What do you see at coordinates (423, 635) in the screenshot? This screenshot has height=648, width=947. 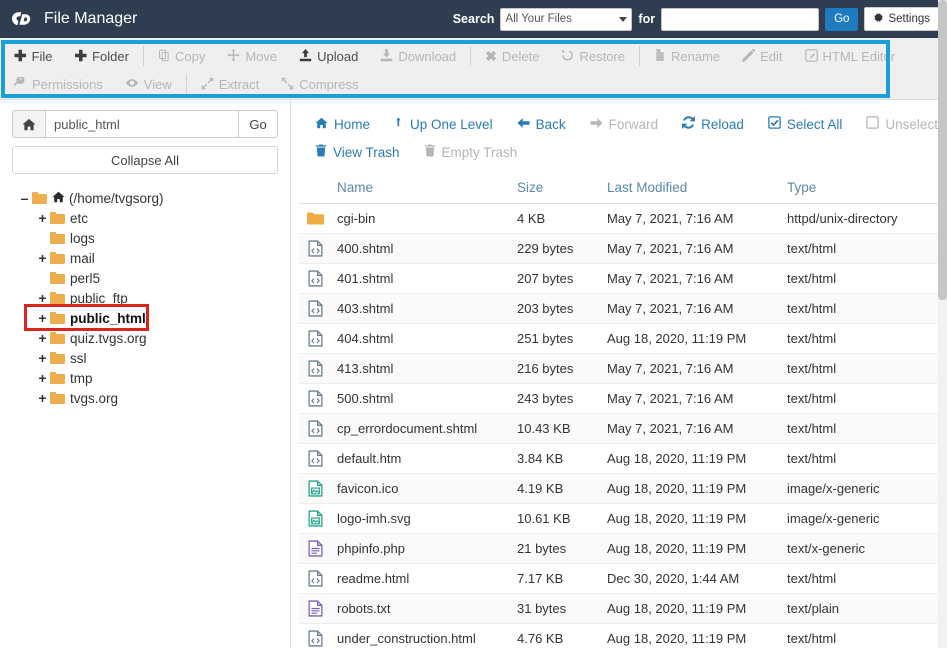 I see `file-name-cell: under_construction.html` at bounding box center [423, 635].